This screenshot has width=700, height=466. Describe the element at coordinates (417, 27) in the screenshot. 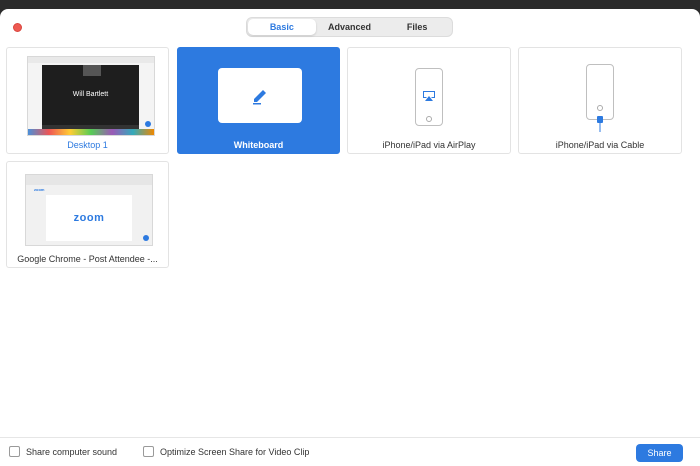

I see `tab-files: Files` at that location.